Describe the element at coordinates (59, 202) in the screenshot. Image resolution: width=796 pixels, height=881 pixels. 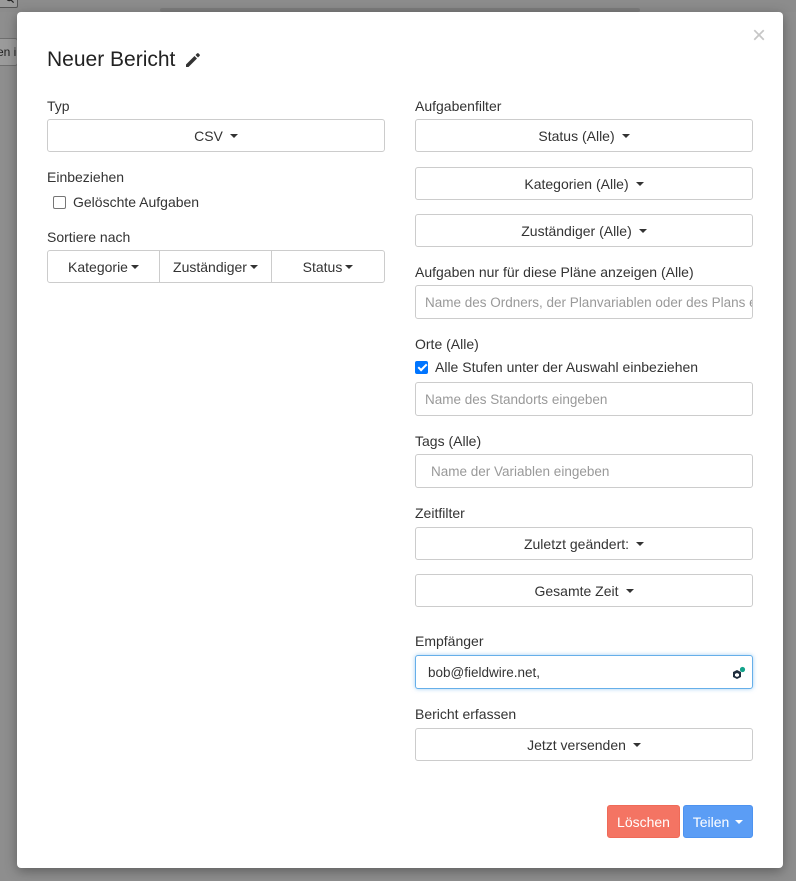
I see `deleted-tasks-checkbox` at that location.